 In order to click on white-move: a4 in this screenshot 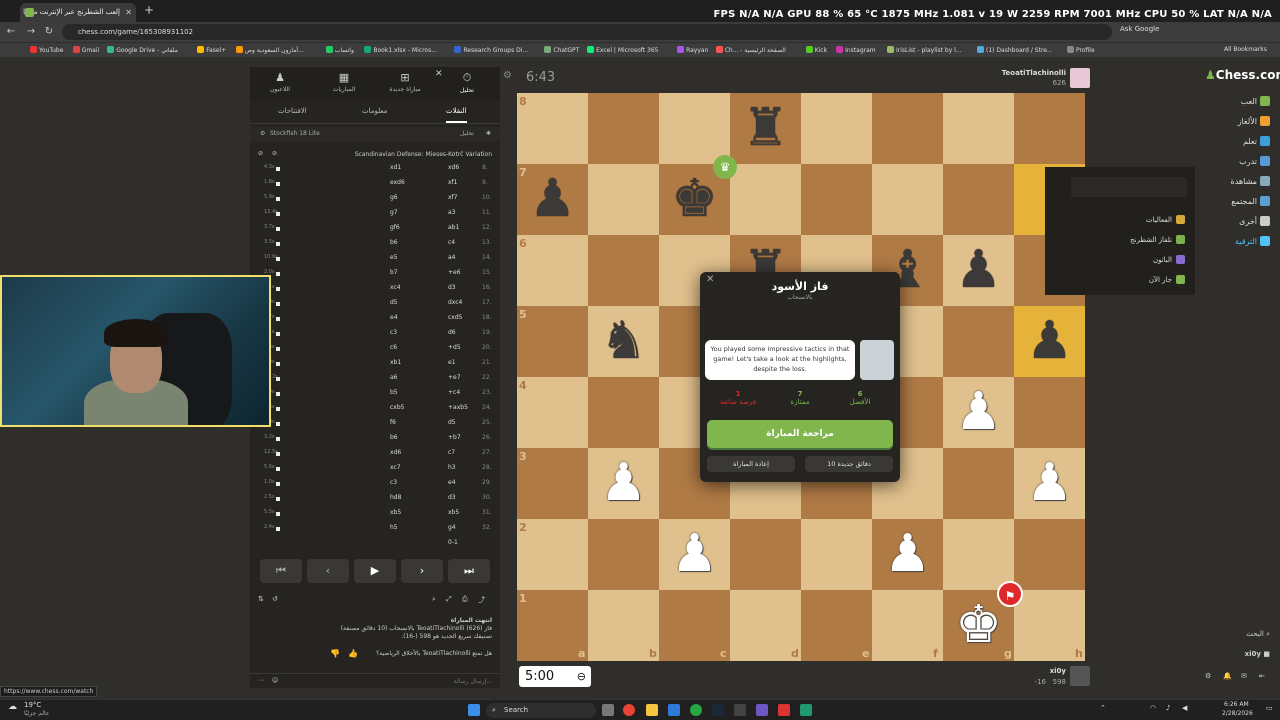, I will do `click(463, 257)`.